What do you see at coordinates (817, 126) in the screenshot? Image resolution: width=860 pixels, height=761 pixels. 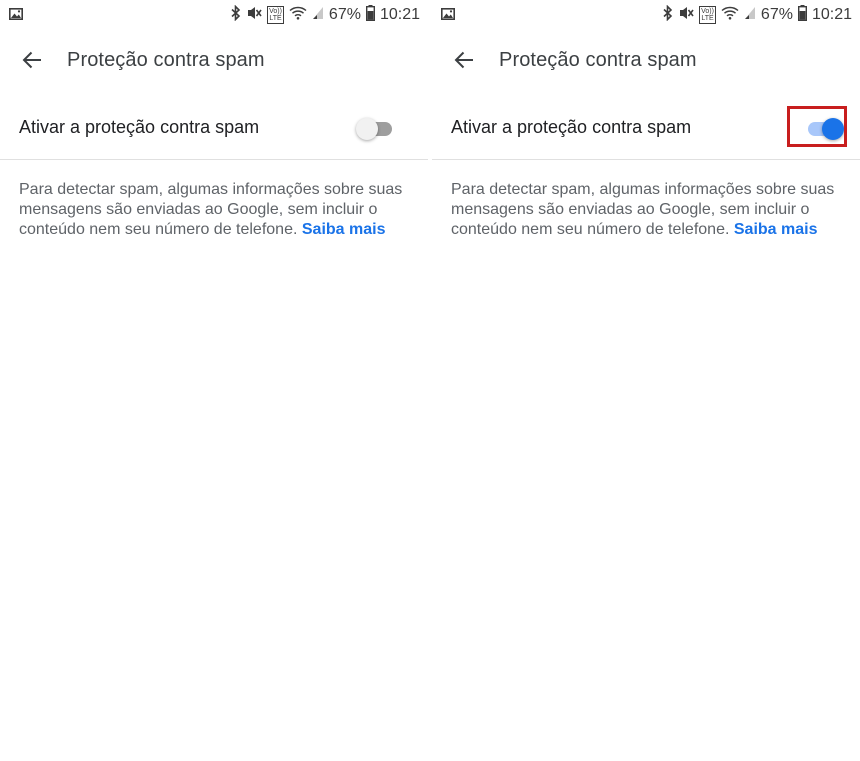 I see `highlight-annotation-box` at bounding box center [817, 126].